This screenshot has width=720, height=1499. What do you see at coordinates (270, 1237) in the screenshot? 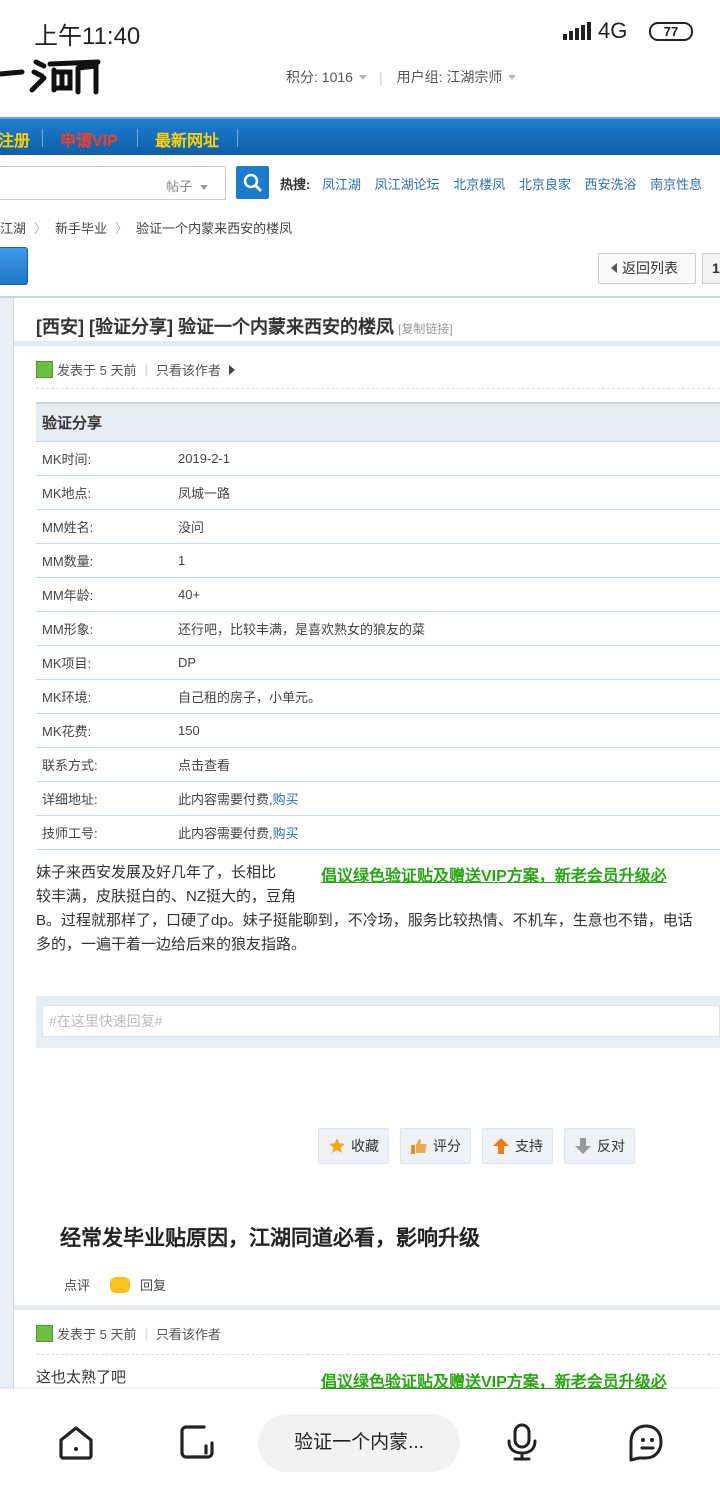
I see `upgrade-tip-link: 经常发毕业贴原因，江湖同道必看，影响升级` at bounding box center [270, 1237].